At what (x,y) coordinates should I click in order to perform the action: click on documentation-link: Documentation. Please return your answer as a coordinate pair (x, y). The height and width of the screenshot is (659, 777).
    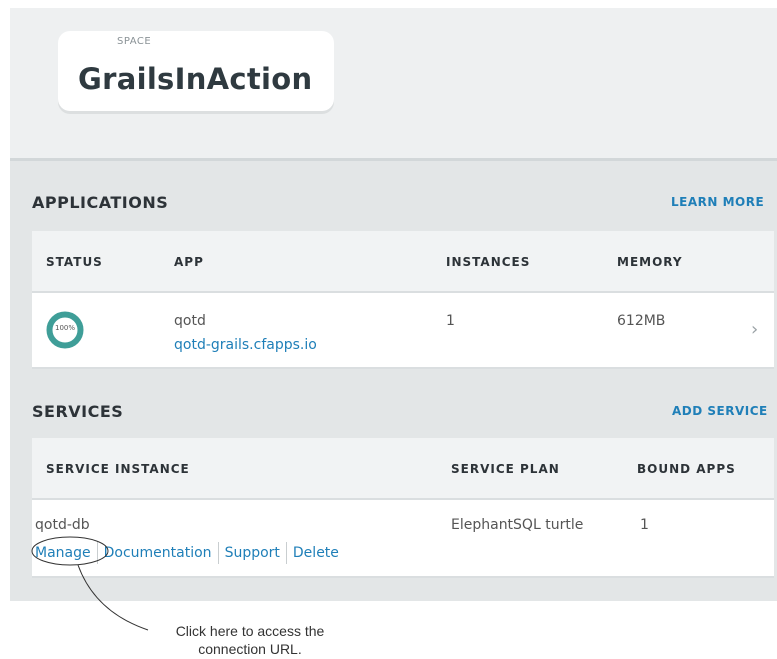
    Looking at the image, I should click on (158, 553).